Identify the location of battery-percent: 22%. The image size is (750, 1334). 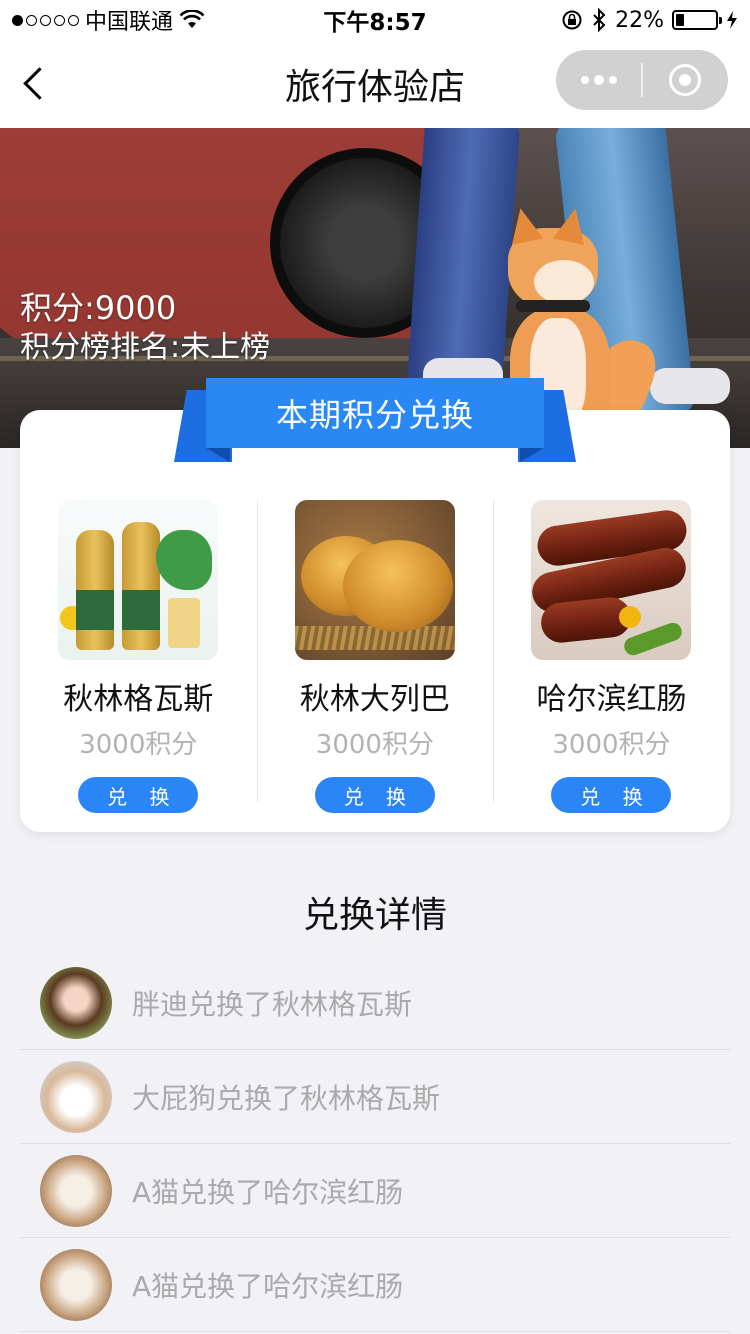
(639, 20).